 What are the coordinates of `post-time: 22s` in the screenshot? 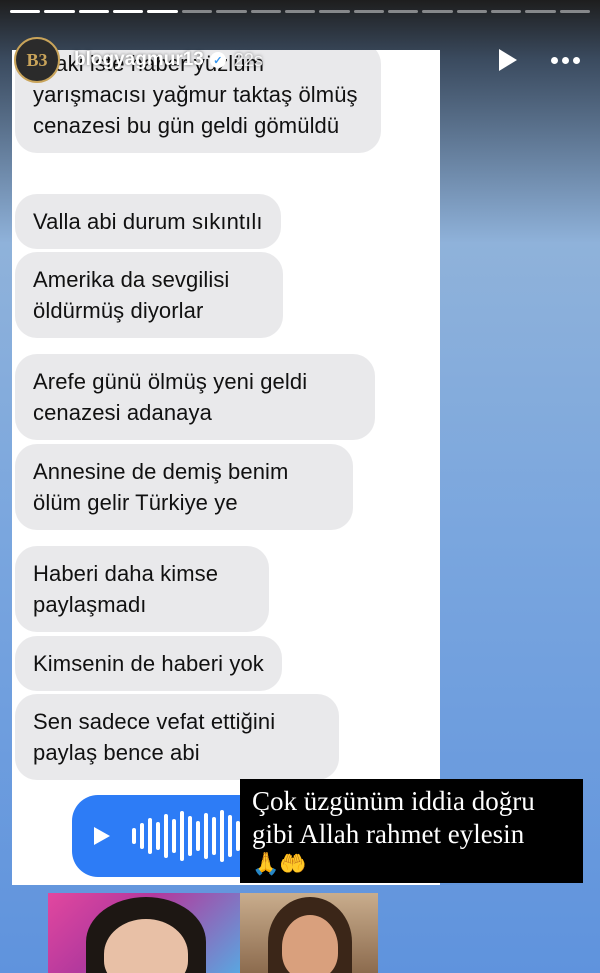 It's located at (248, 59).